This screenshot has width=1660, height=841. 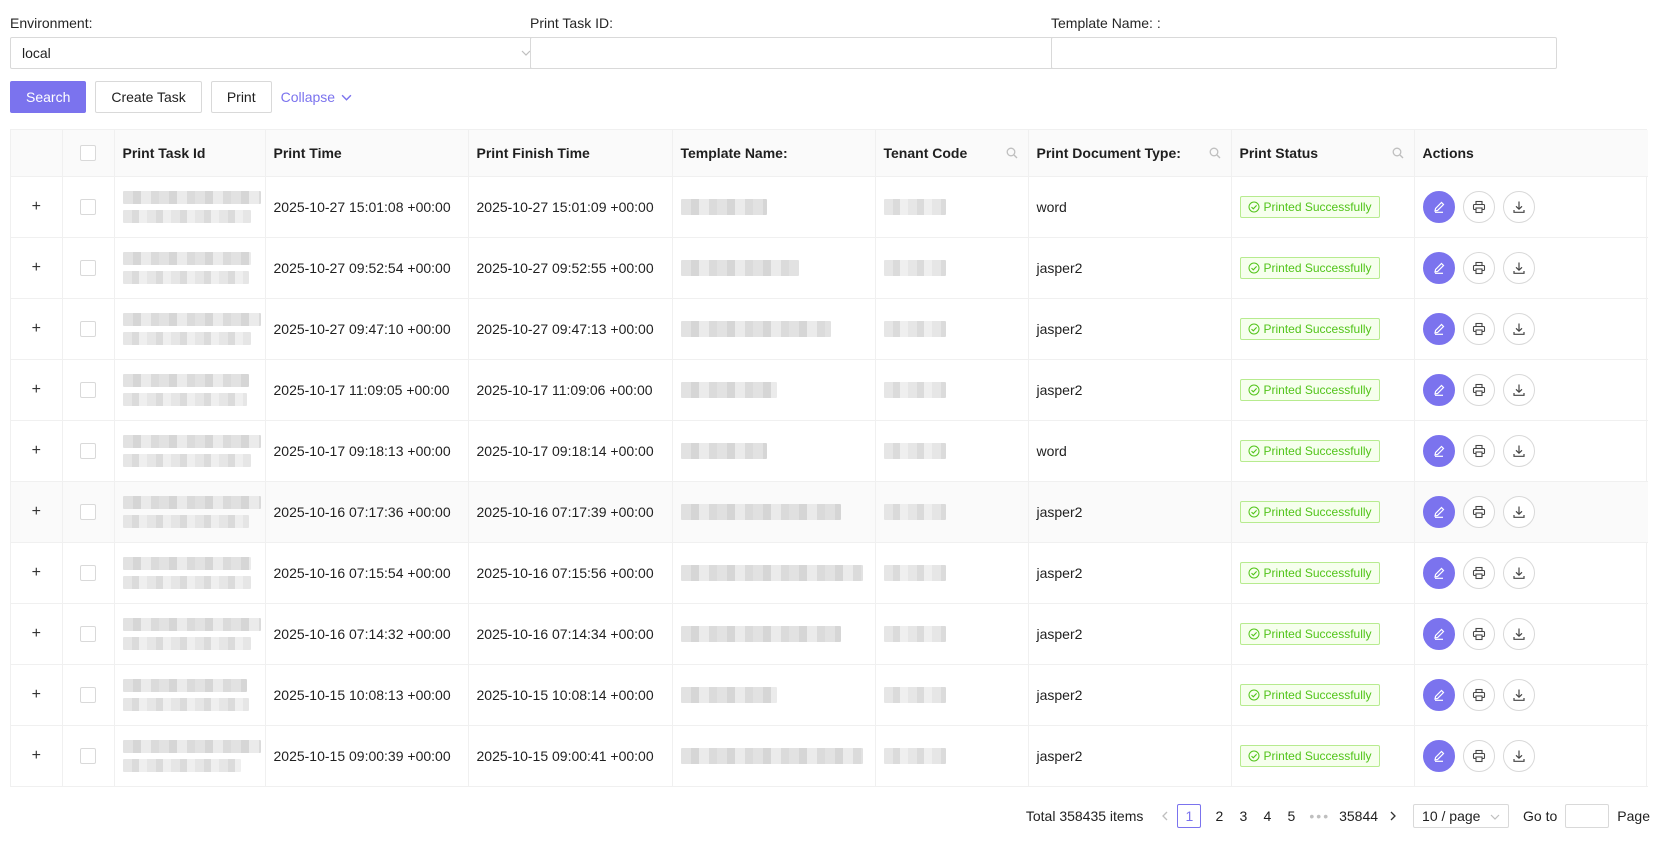 I want to click on status-text: Printed Successfully, so click(x=1317, y=328).